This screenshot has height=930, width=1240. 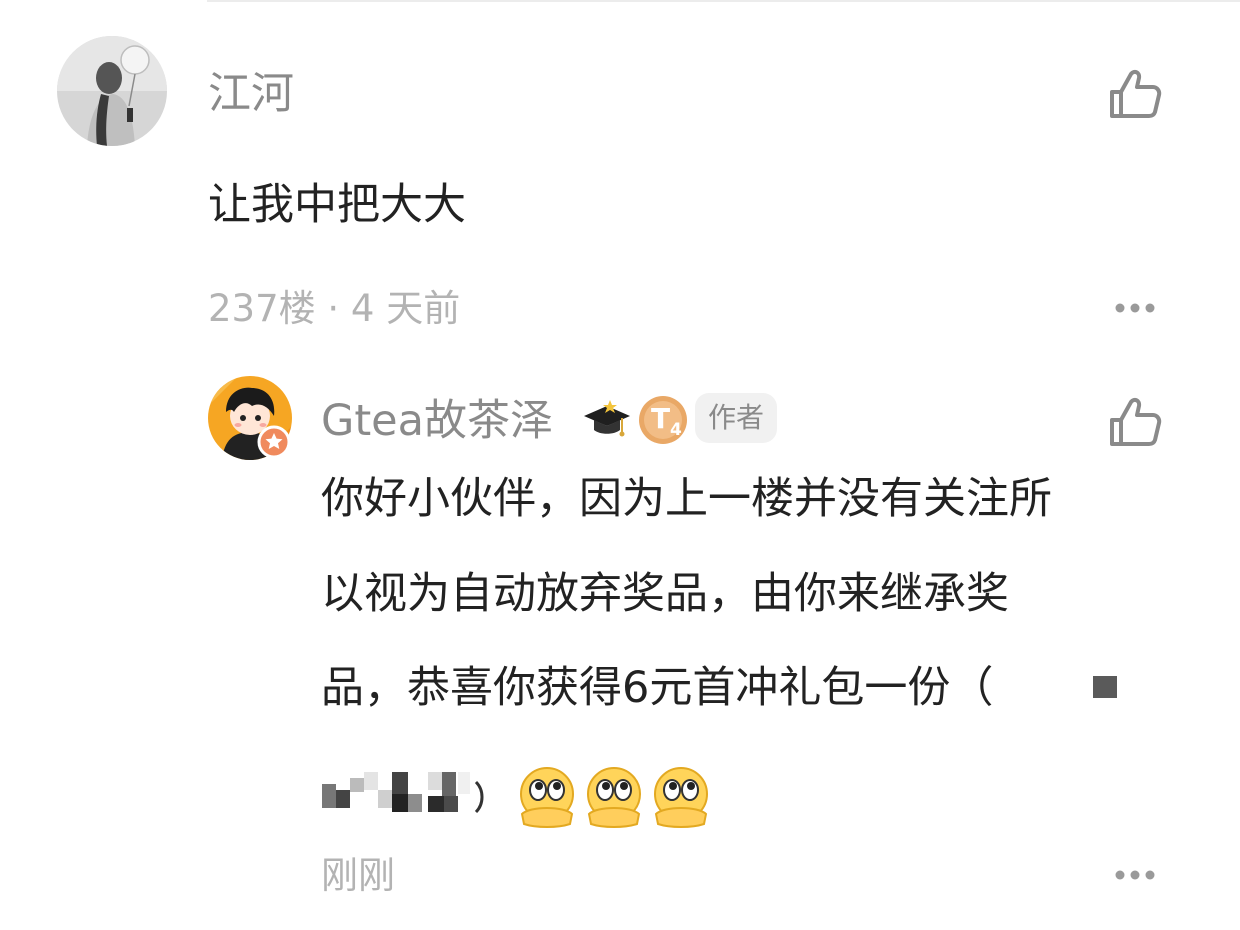 I want to click on level-badge-letter: T, so click(x=661, y=418).